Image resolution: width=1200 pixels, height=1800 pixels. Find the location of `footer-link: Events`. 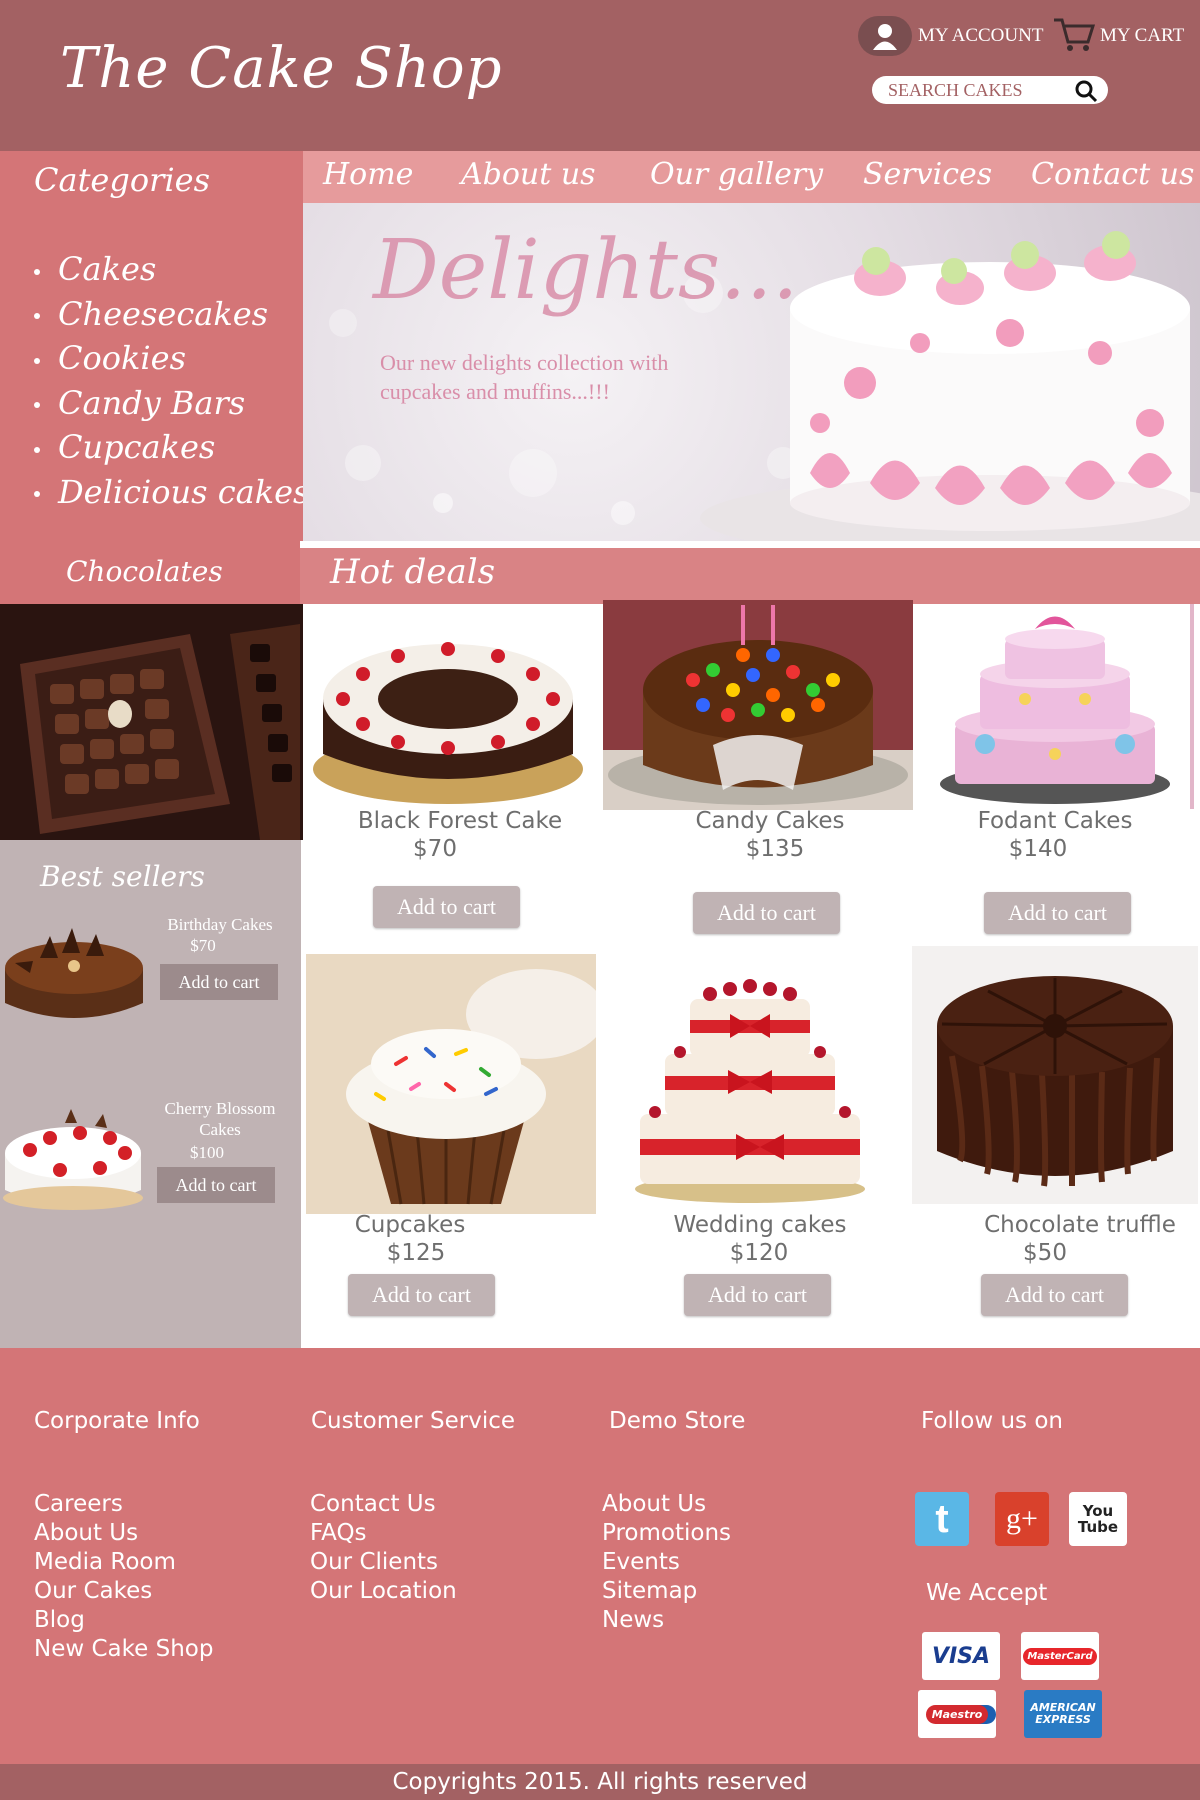

footer-link: Events is located at coordinates (666, 1562).